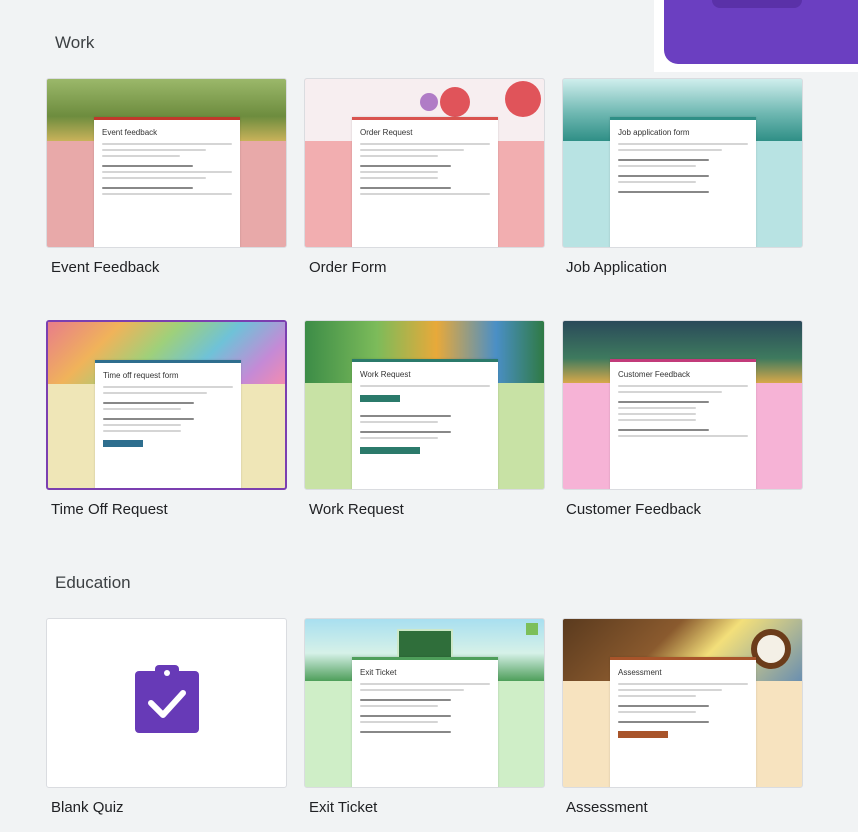 Image resolution: width=858 pixels, height=832 pixels. I want to click on assessment-preview: Assessment, so click(683, 722).